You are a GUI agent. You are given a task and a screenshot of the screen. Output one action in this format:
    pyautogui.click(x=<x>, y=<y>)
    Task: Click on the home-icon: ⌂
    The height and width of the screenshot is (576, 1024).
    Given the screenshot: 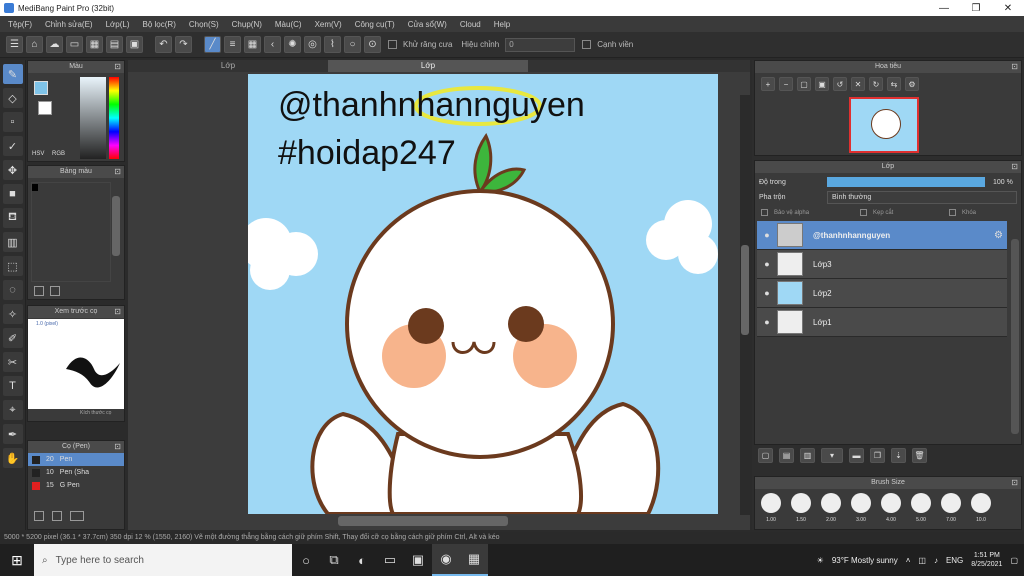 What is the action you would take?
    pyautogui.click(x=34, y=44)
    